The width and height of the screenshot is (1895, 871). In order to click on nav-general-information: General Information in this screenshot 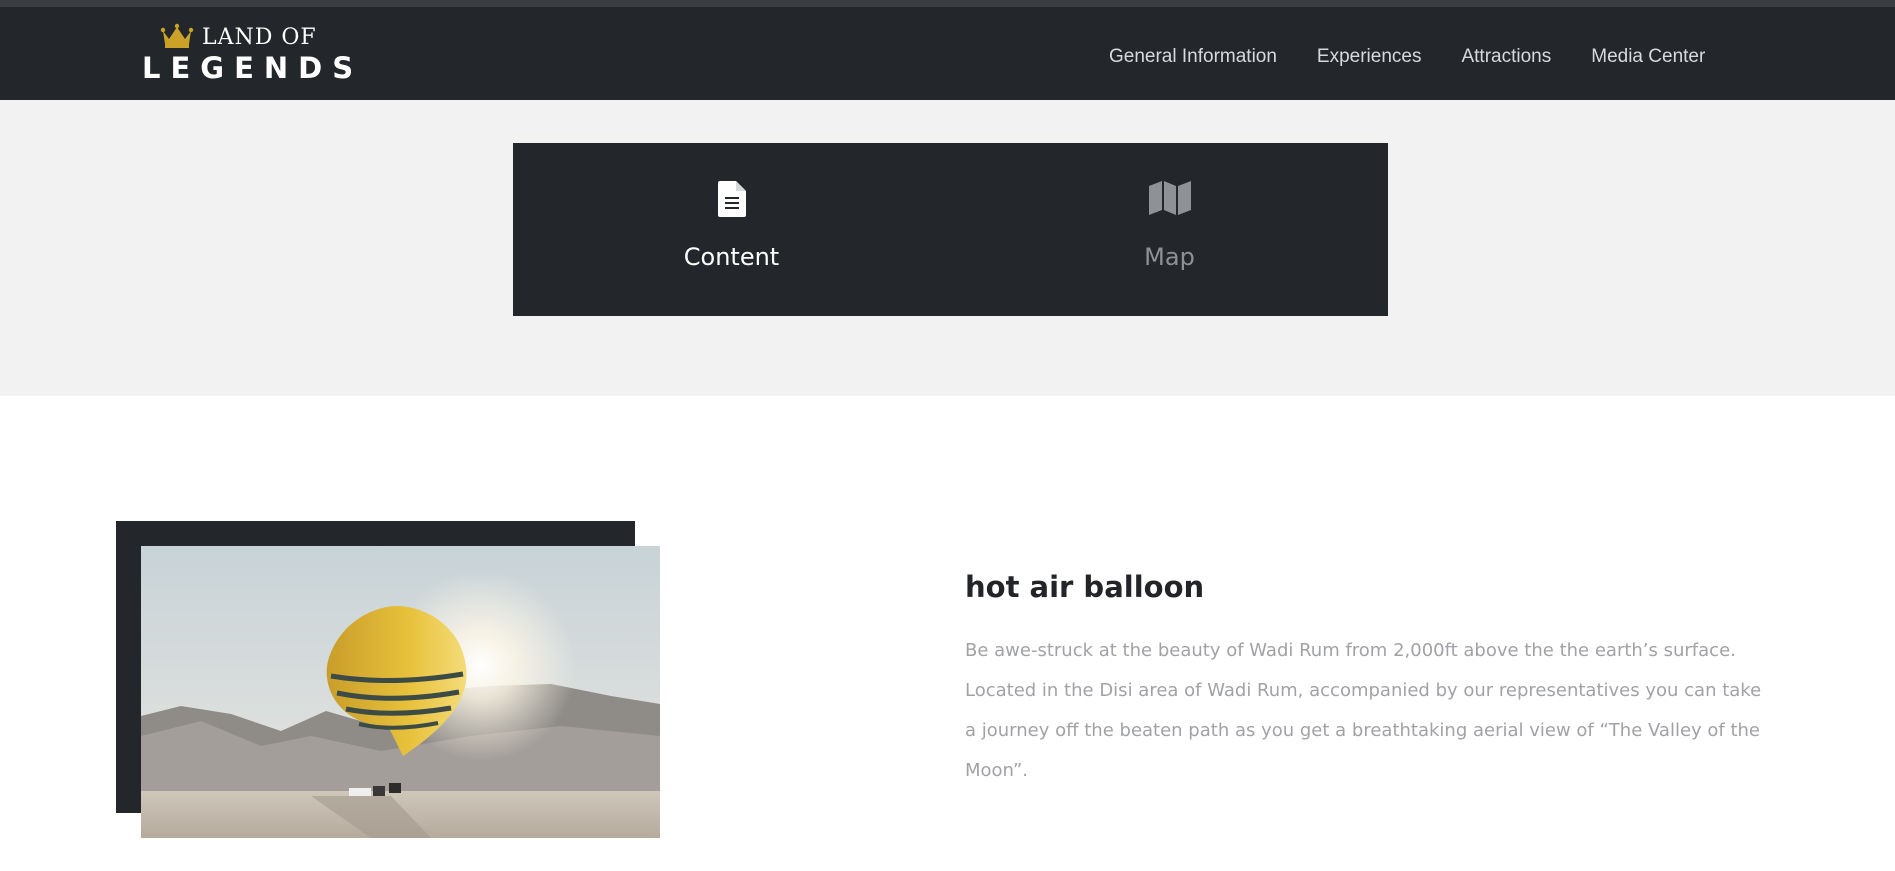, I will do `click(1193, 57)`.